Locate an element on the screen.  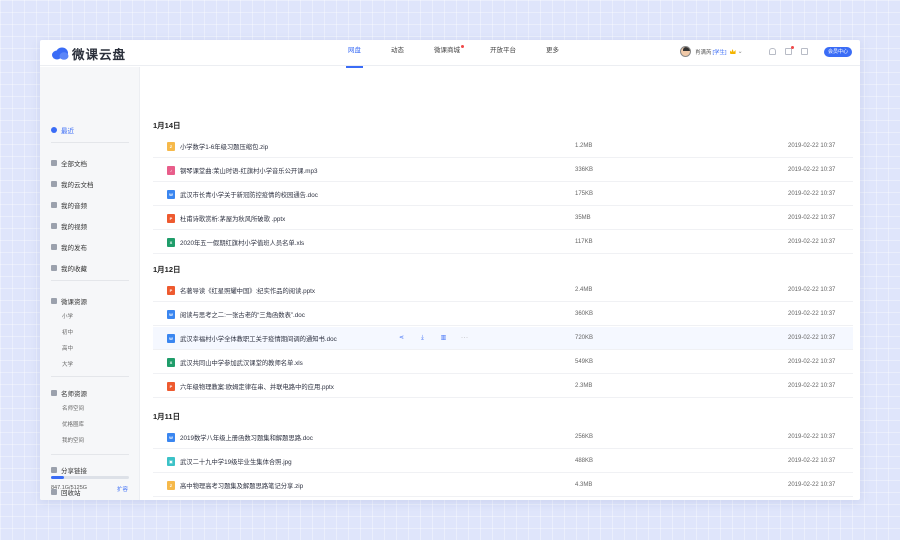
file-size: 549KB is located at coordinates (584, 362).